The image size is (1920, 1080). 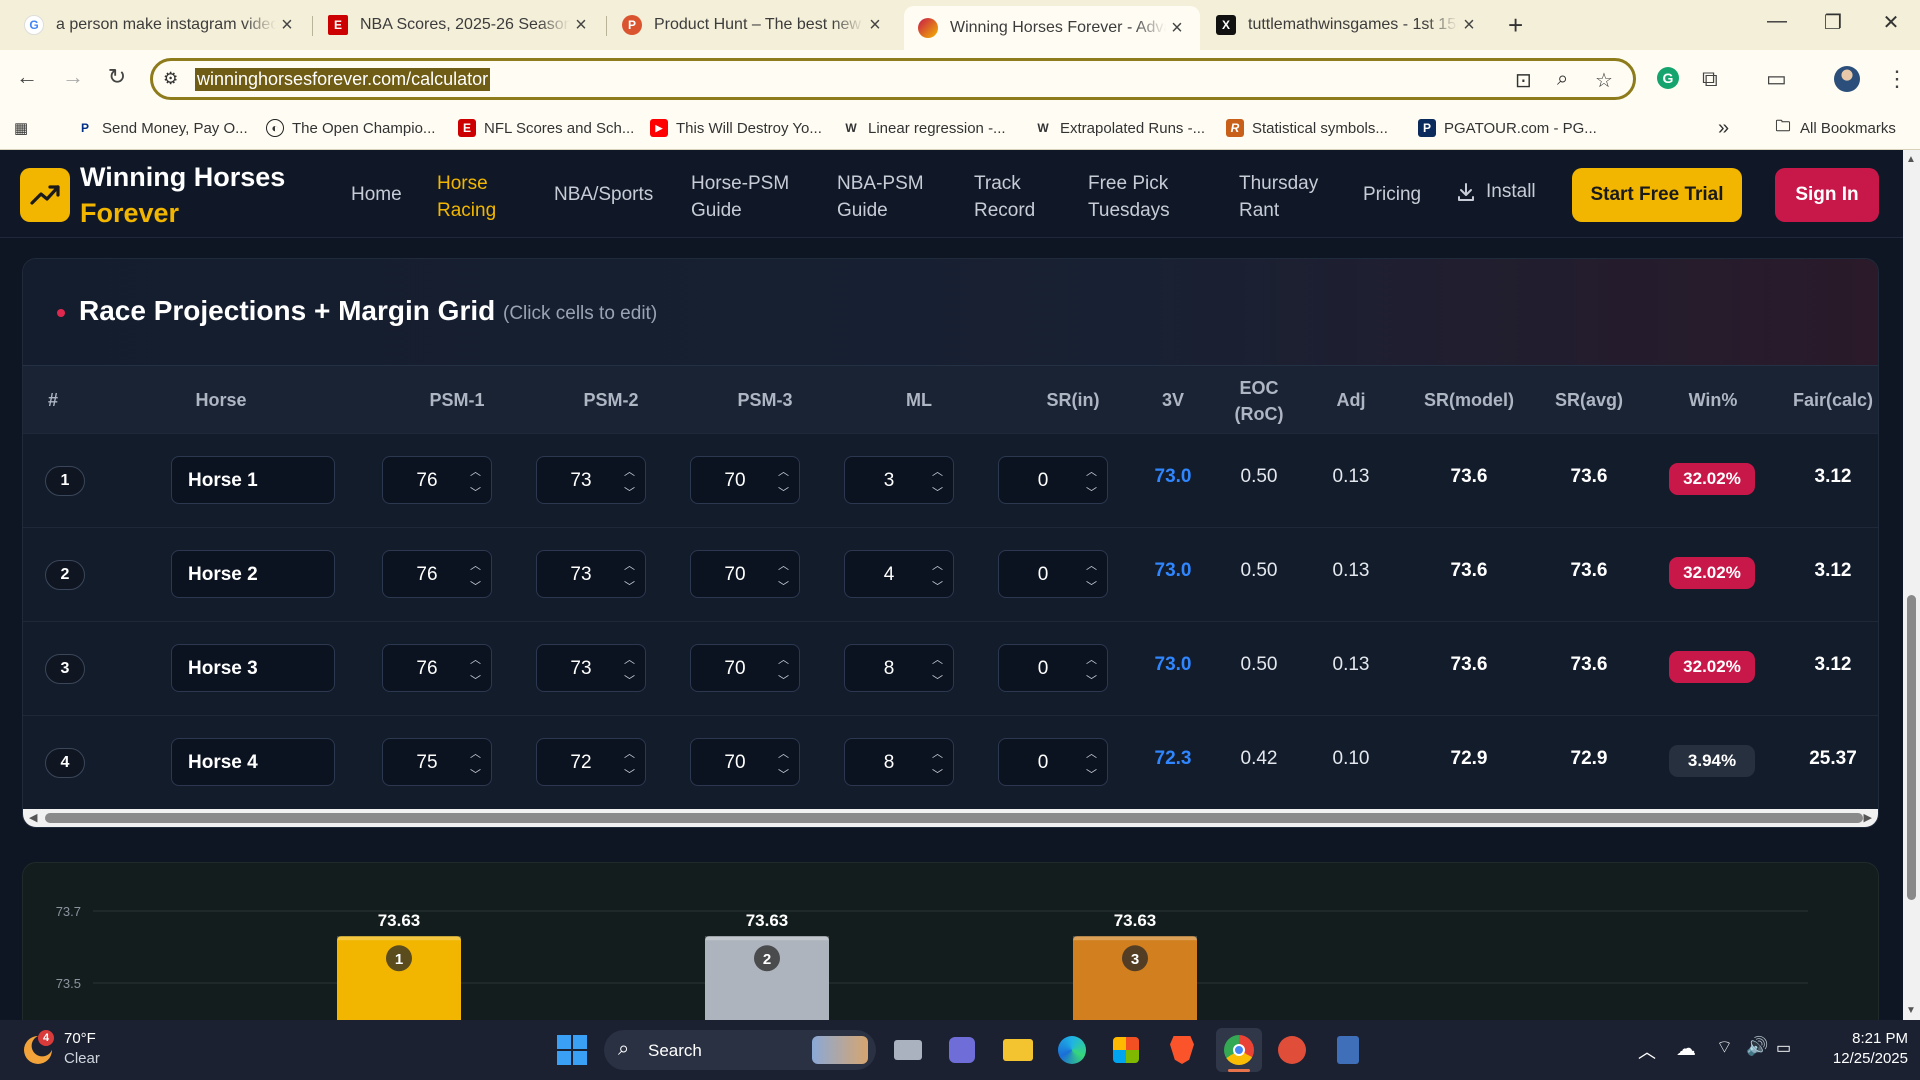 What do you see at coordinates (1496, 192) in the screenshot?
I see `install-button: Install` at bounding box center [1496, 192].